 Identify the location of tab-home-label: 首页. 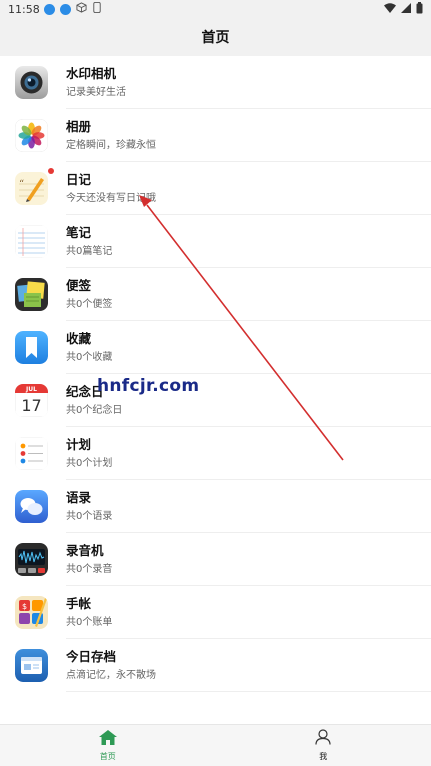
(107, 756).